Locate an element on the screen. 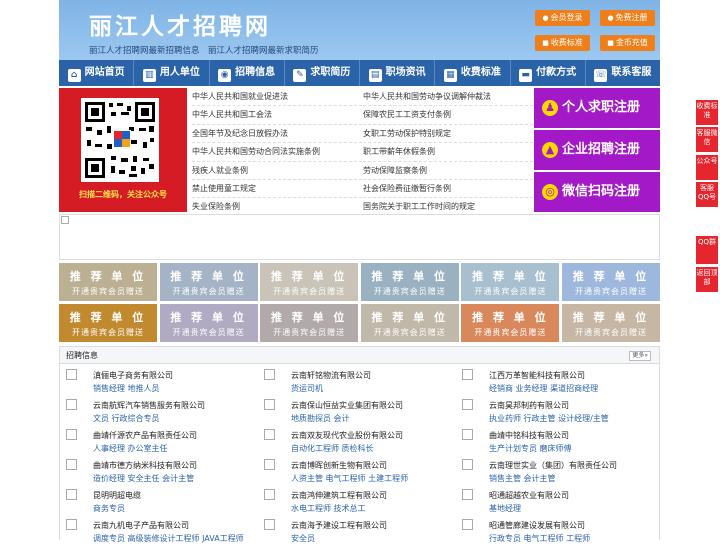 The height and width of the screenshot is (547, 720). recharge-button: ■ 金币充值 is located at coordinates (627, 43).